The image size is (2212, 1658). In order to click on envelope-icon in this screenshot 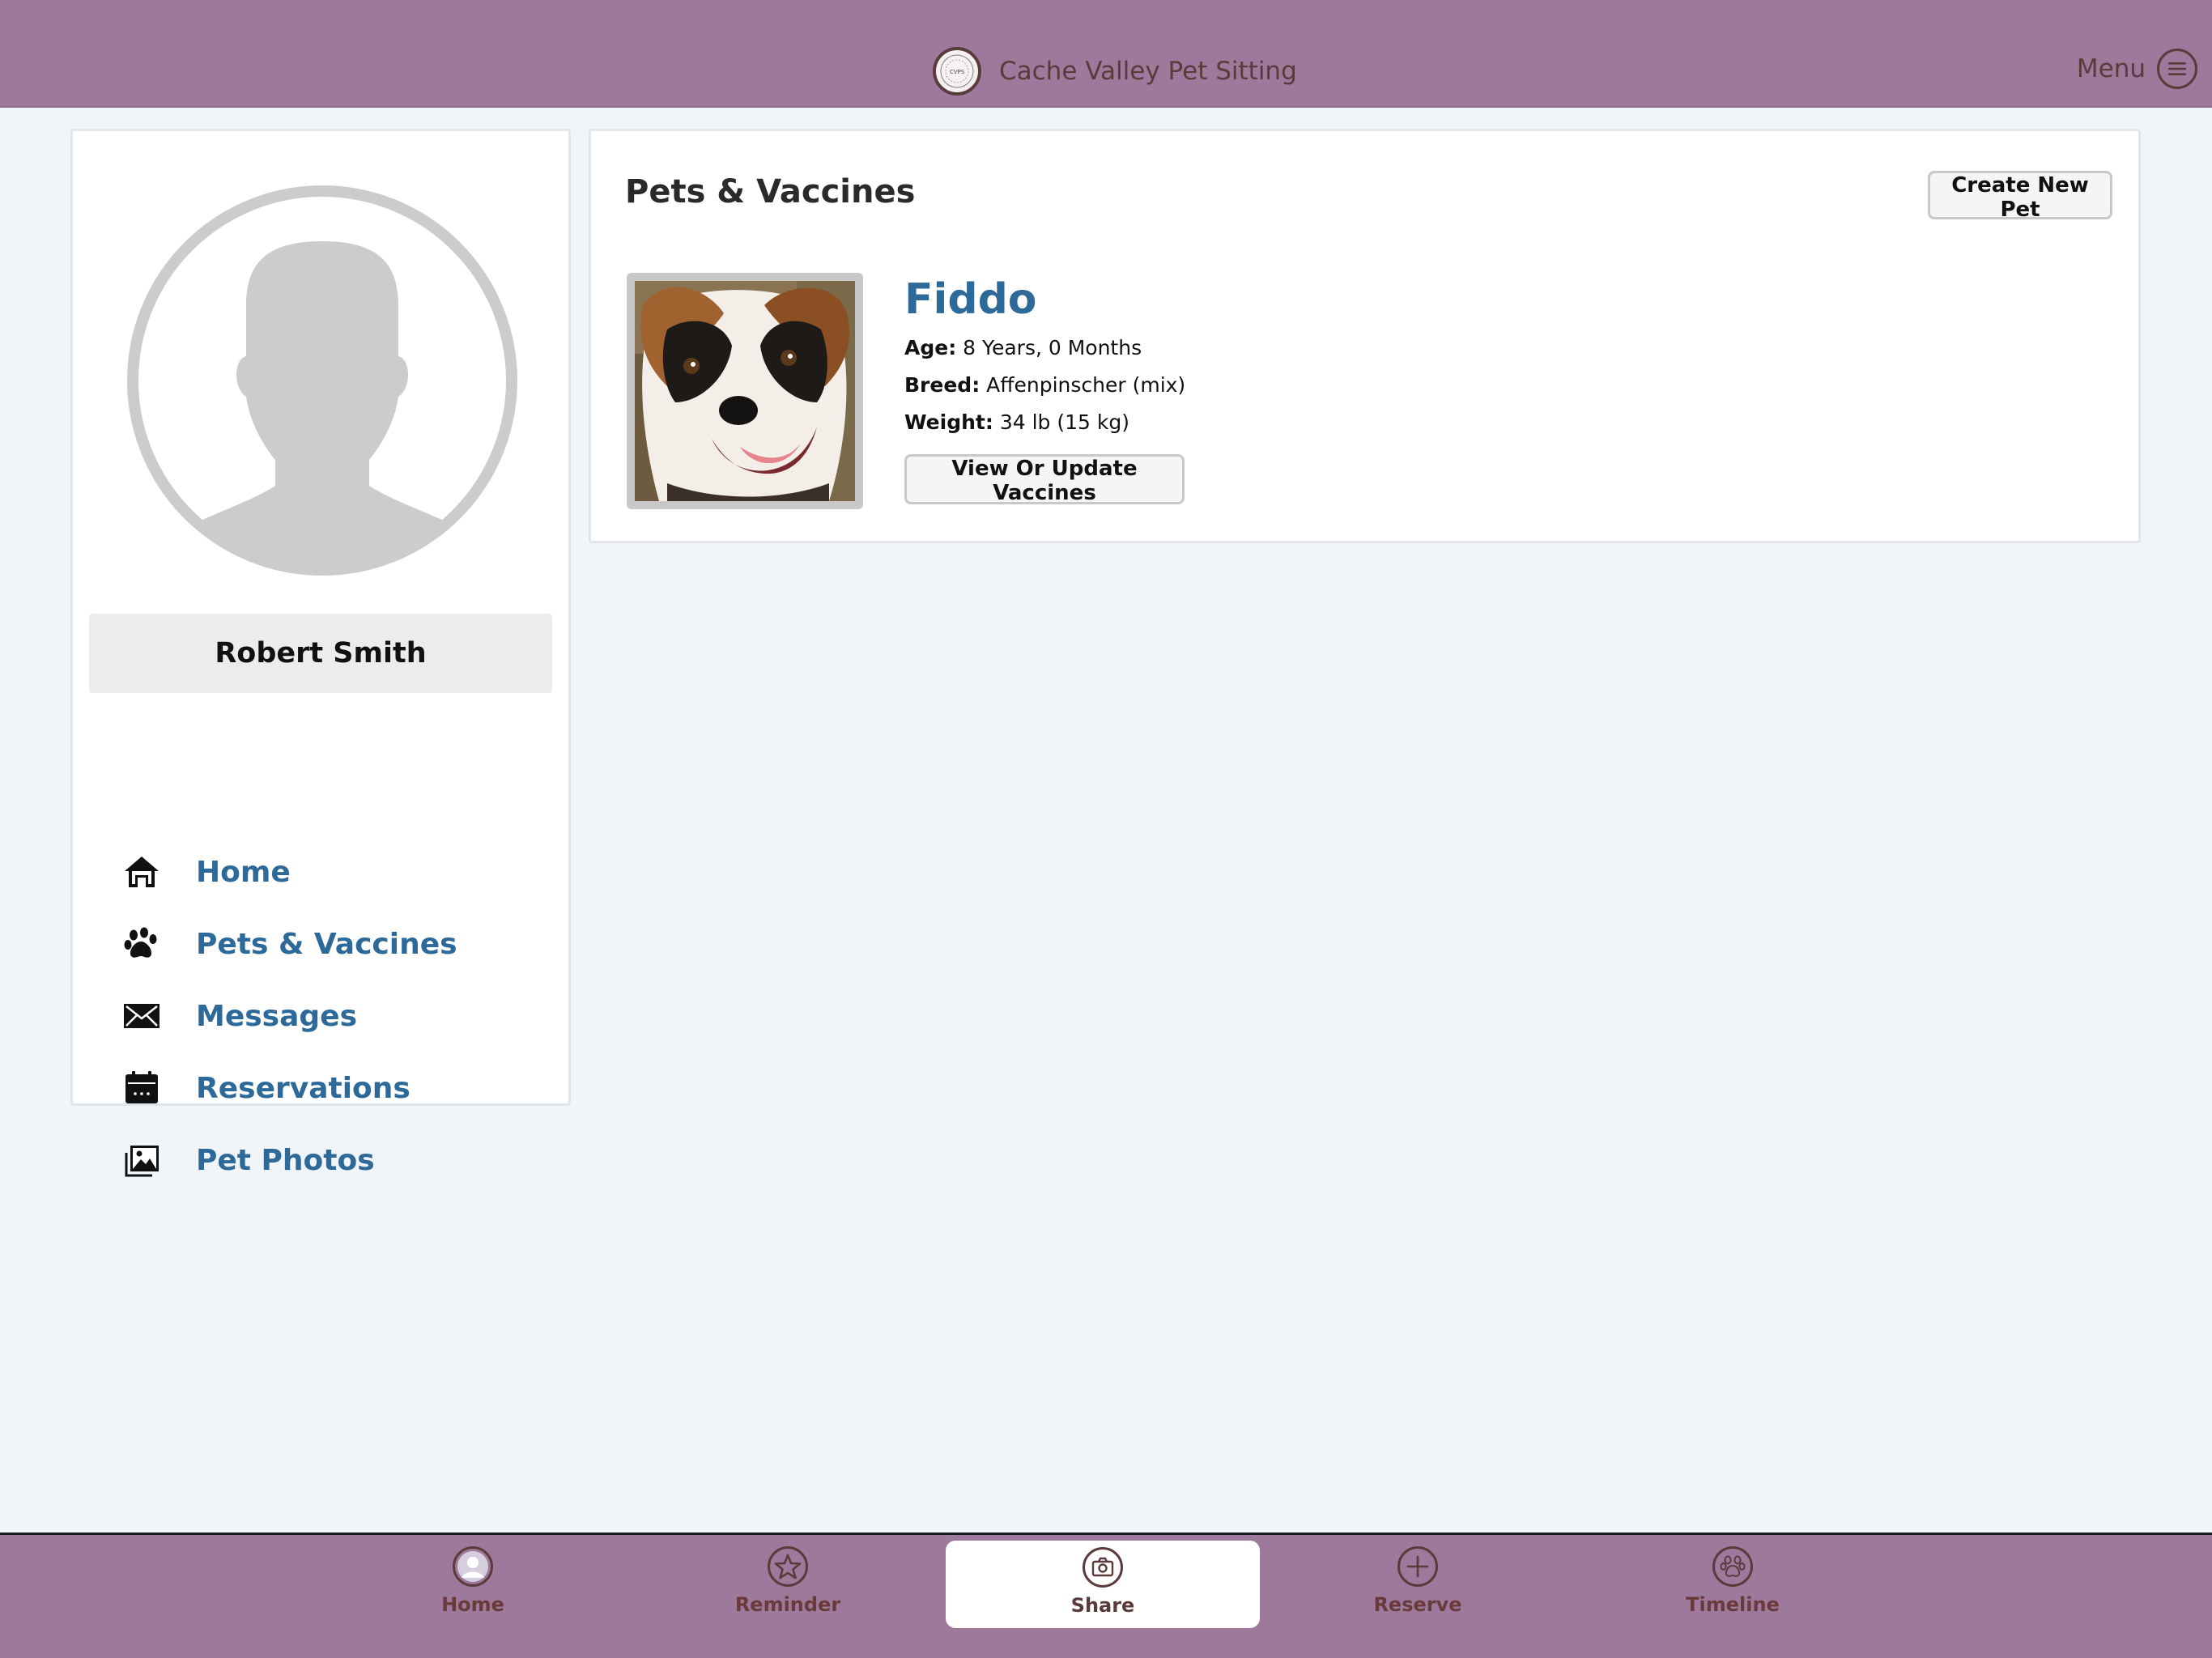, I will do `click(141, 1016)`.